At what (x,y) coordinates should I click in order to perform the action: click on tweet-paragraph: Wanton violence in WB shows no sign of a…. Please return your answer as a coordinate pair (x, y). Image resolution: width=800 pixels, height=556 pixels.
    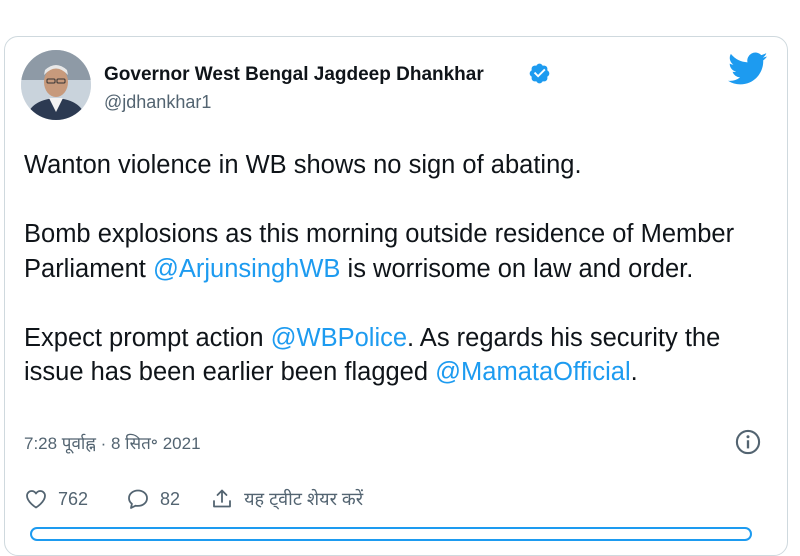
    Looking at the image, I should click on (404, 165).